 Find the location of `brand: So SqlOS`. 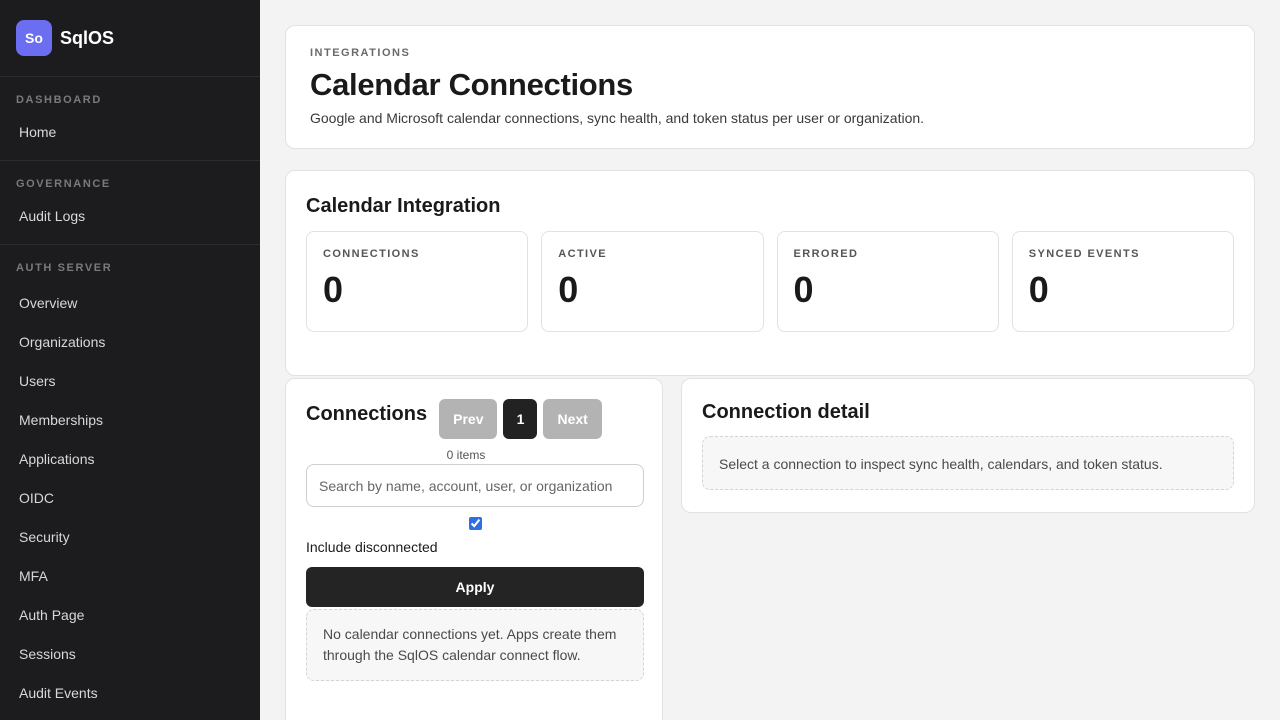

brand: So SqlOS is located at coordinates (130, 38).